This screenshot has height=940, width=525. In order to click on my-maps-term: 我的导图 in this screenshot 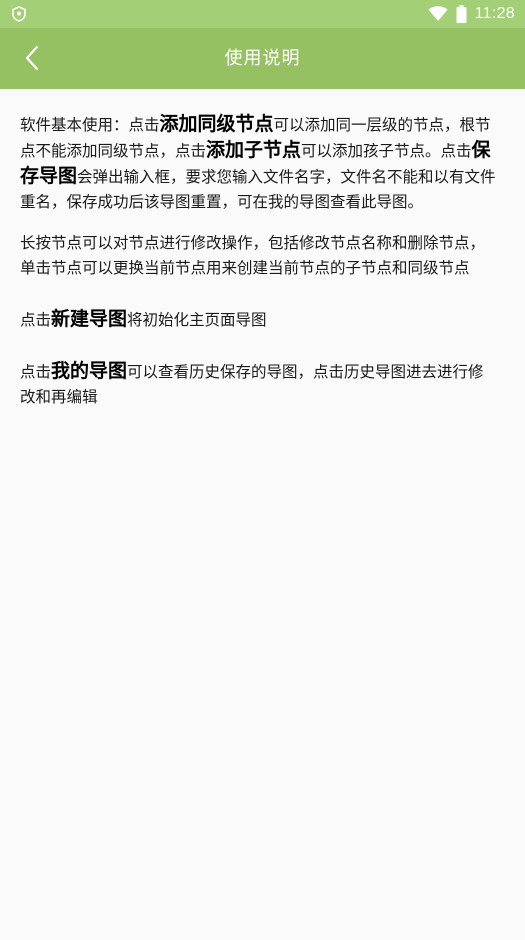, I will do `click(89, 371)`.